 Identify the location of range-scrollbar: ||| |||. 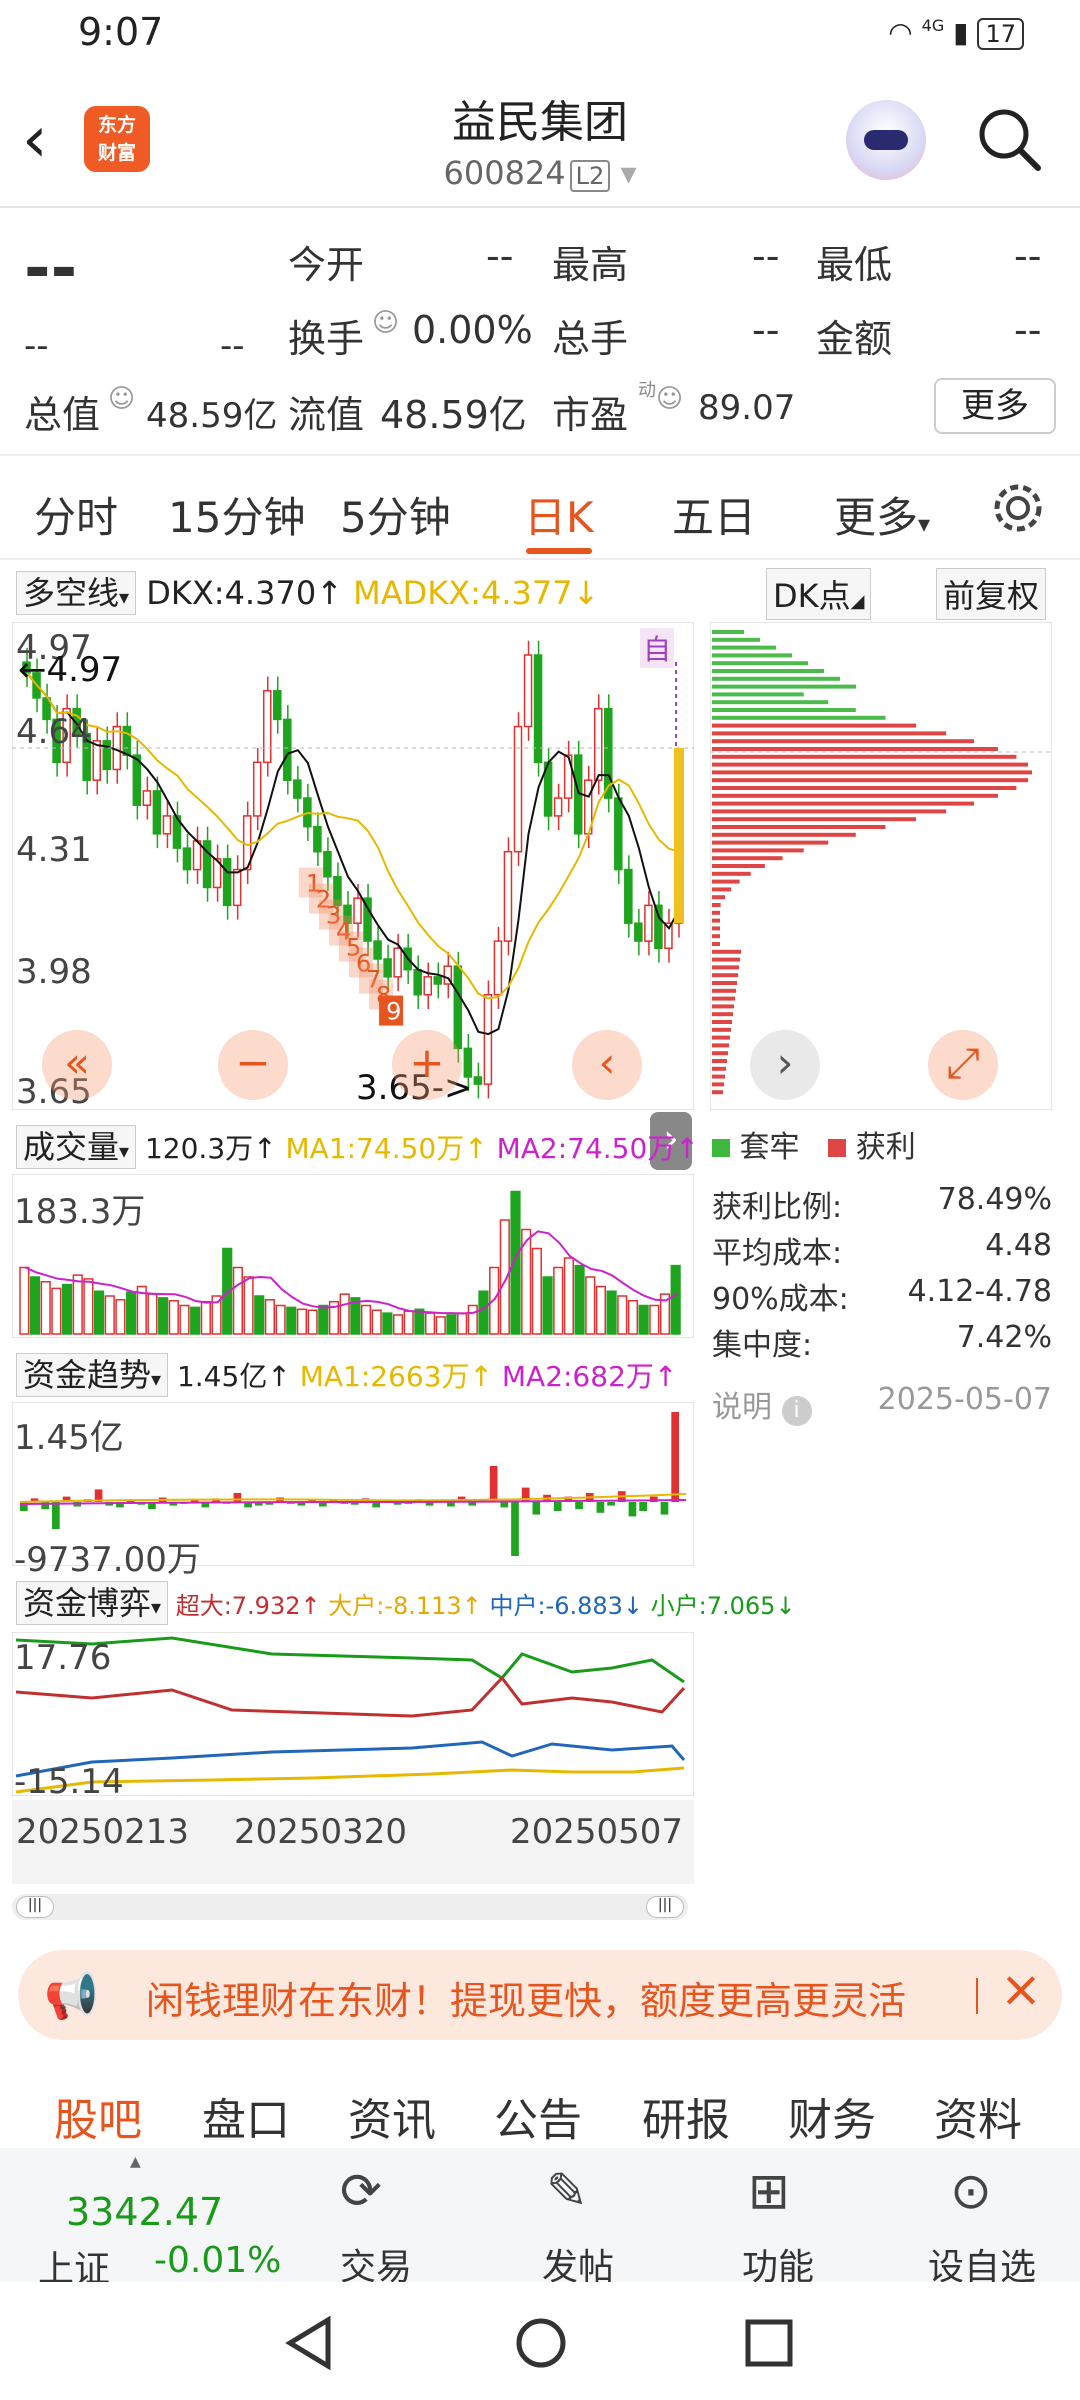
(350, 1907).